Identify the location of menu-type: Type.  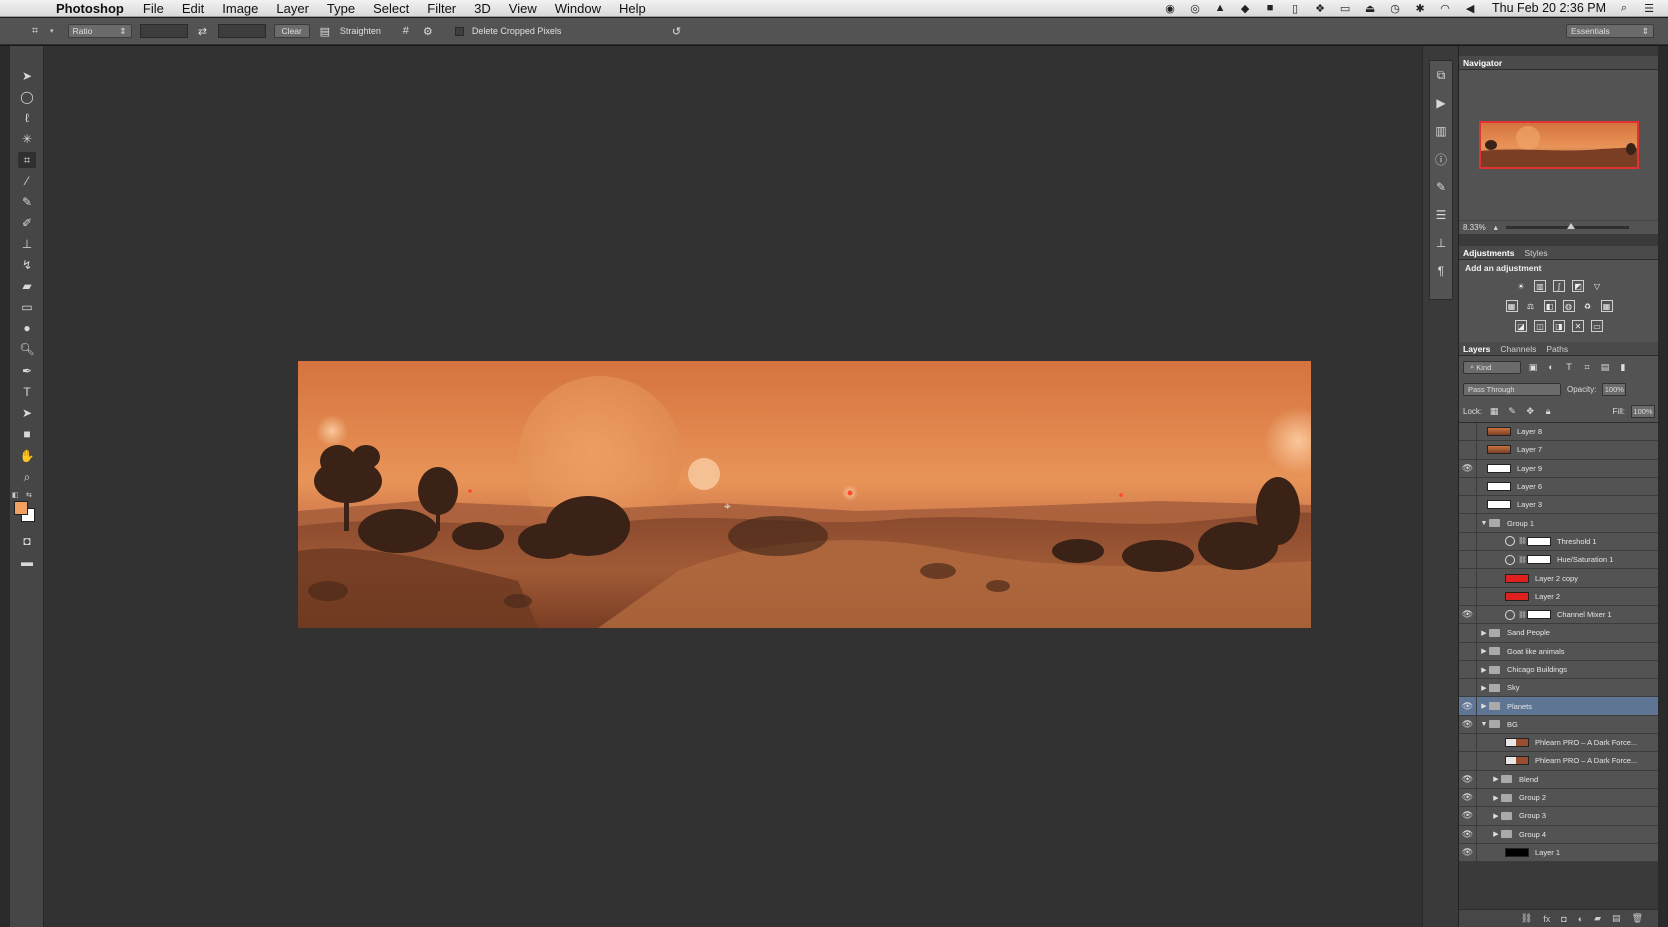
(341, 8).